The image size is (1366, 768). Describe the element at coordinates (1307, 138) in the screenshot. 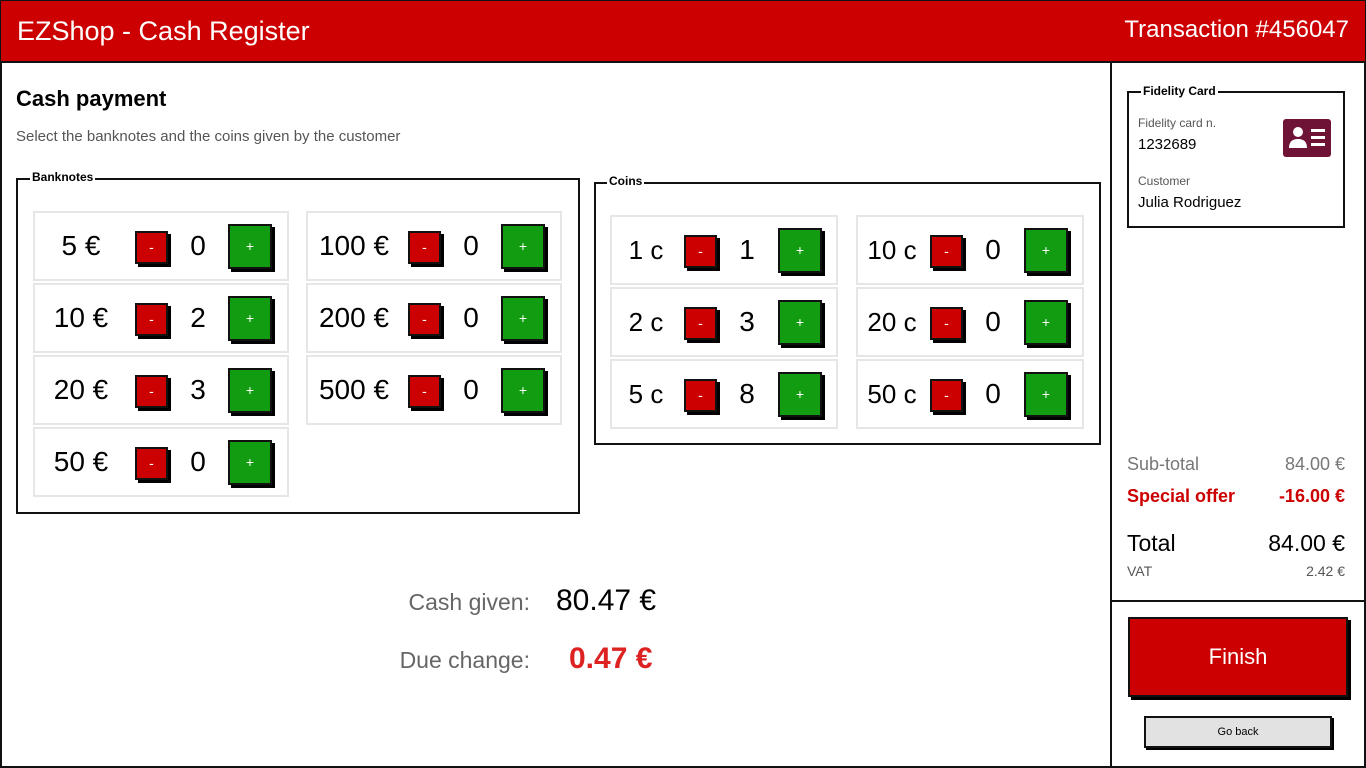

I see `id-card-icon` at that location.